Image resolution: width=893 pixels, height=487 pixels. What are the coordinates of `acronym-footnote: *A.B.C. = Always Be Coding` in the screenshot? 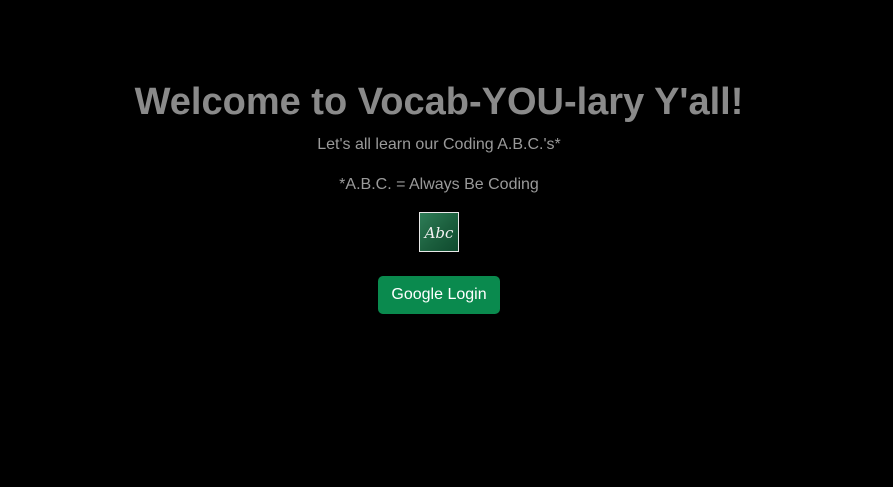 It's located at (439, 184).